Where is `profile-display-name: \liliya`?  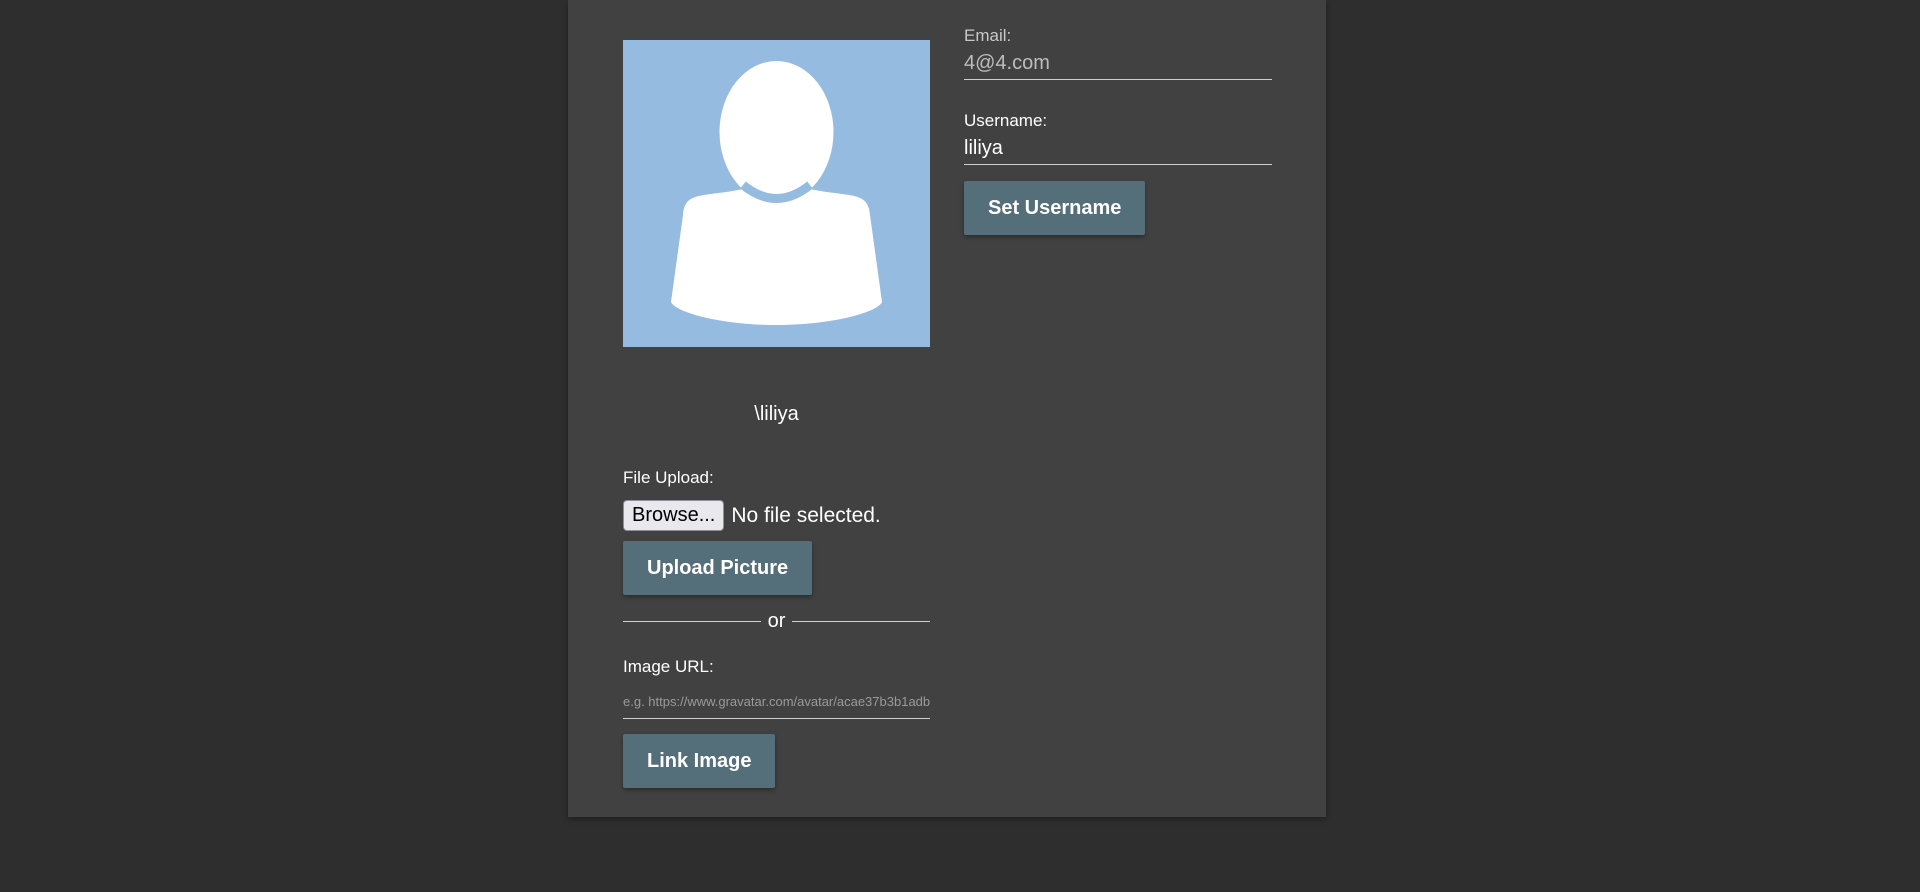 profile-display-name: \liliya is located at coordinates (776, 414).